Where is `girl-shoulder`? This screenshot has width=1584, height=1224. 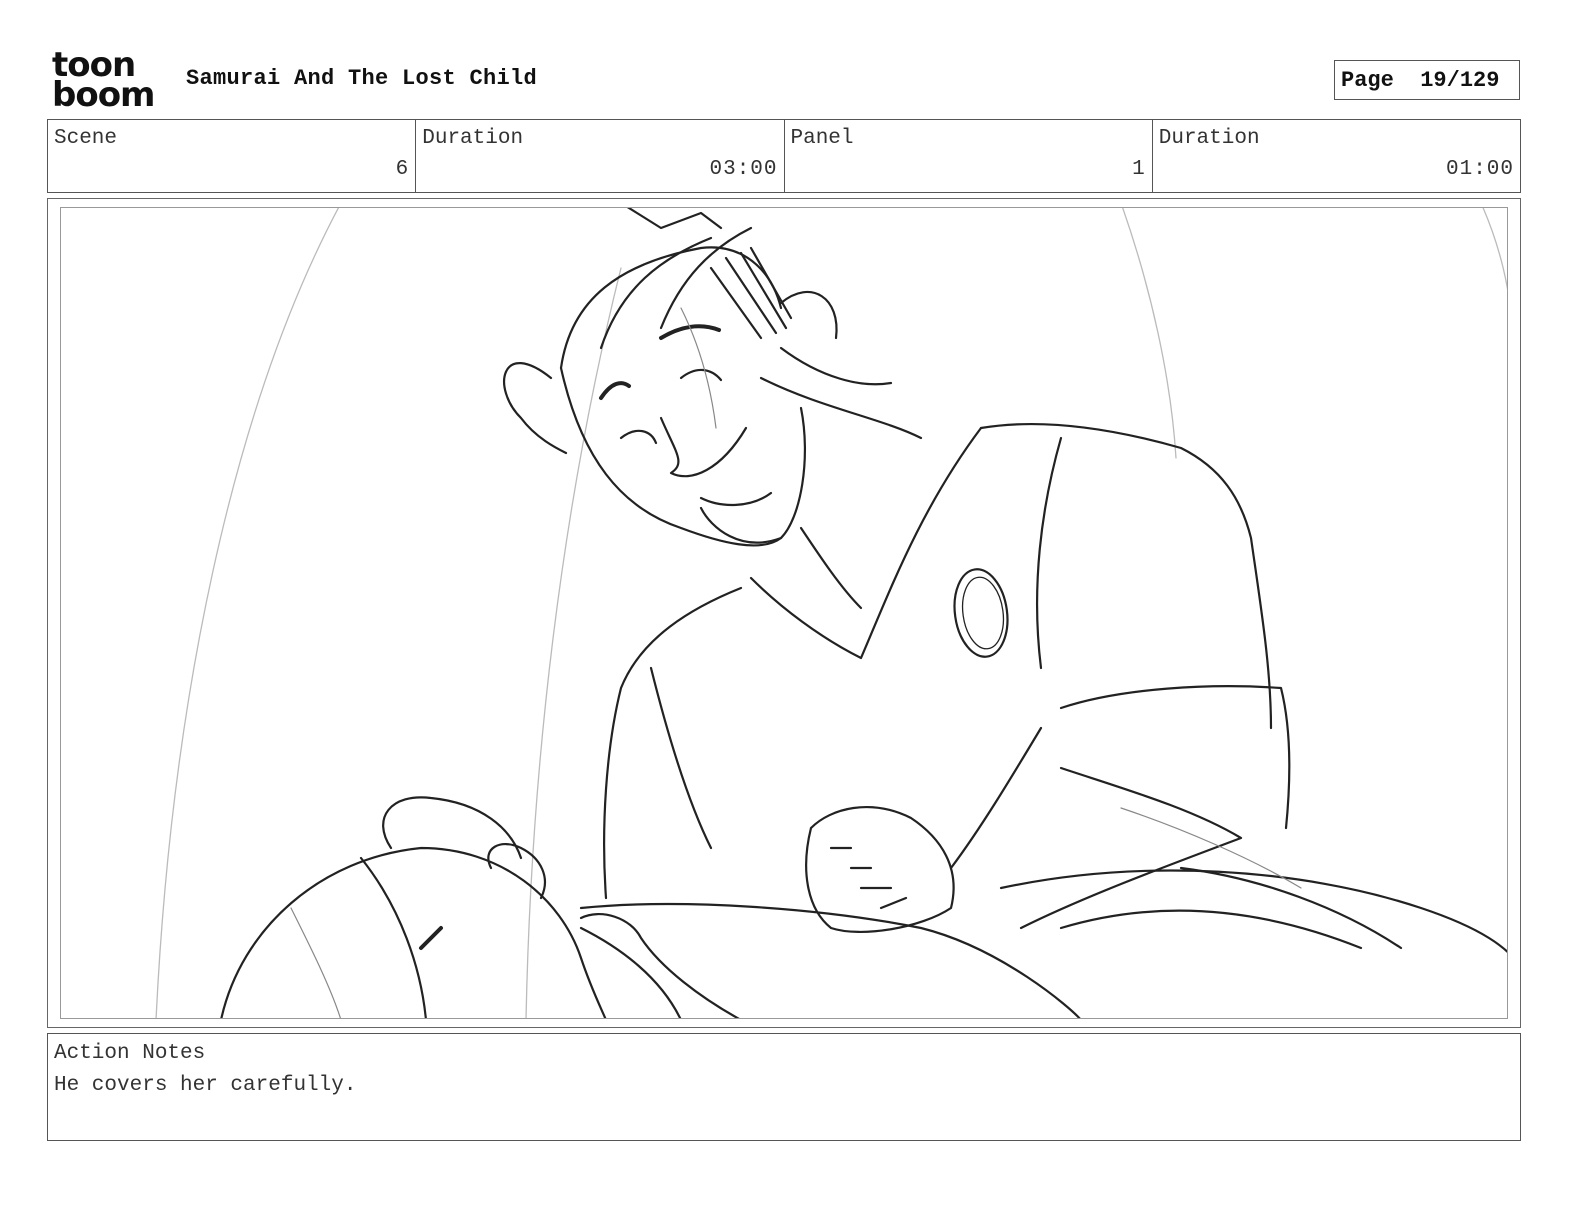 girl-shoulder is located at coordinates (659, 965).